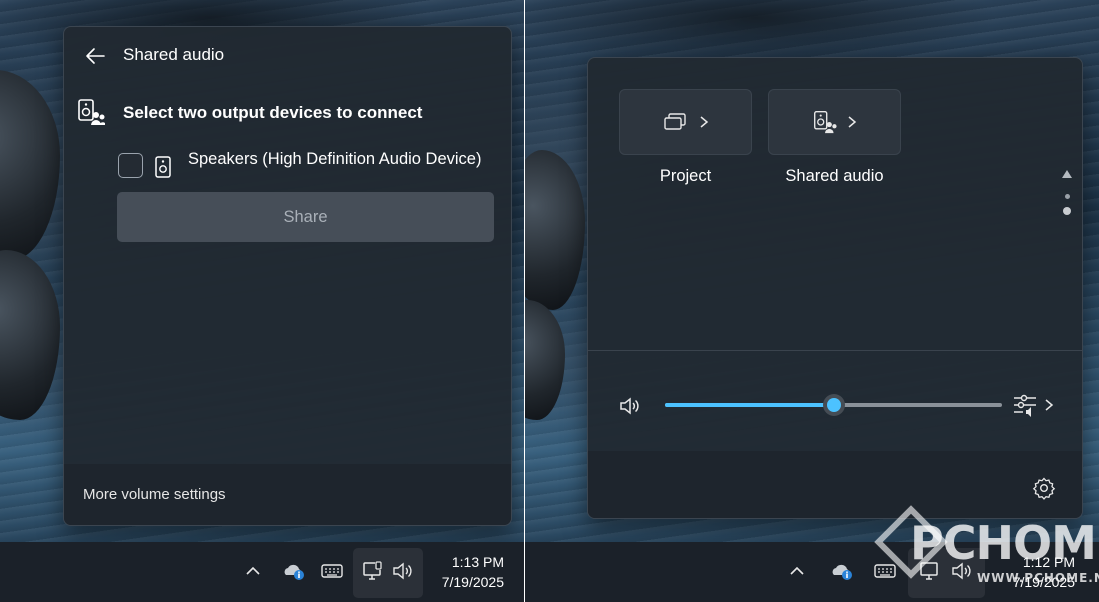 The width and height of the screenshot is (1099, 602). I want to click on taskbar-clock: 1:13 PM 7/19/2025, so click(462, 572).